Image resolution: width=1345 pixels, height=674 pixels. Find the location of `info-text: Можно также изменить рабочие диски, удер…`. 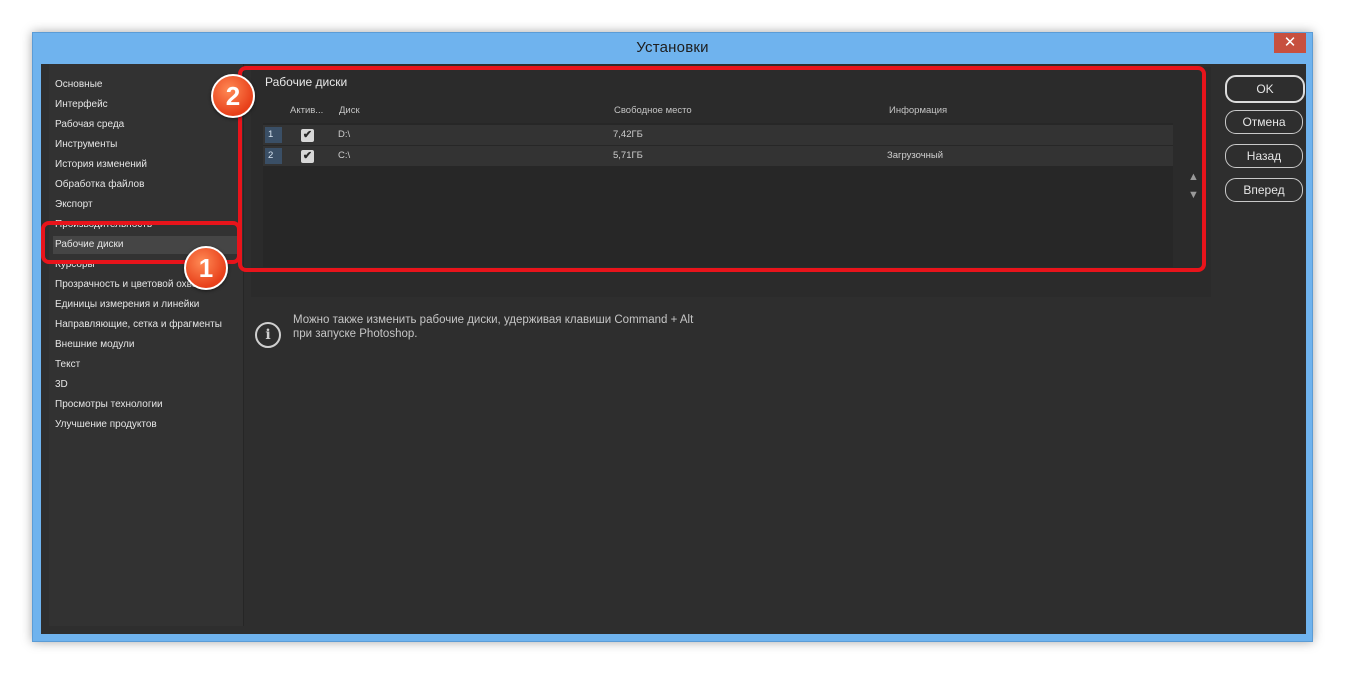

info-text: Можно также изменить рабочие диски, удер… is located at coordinates (543, 327).